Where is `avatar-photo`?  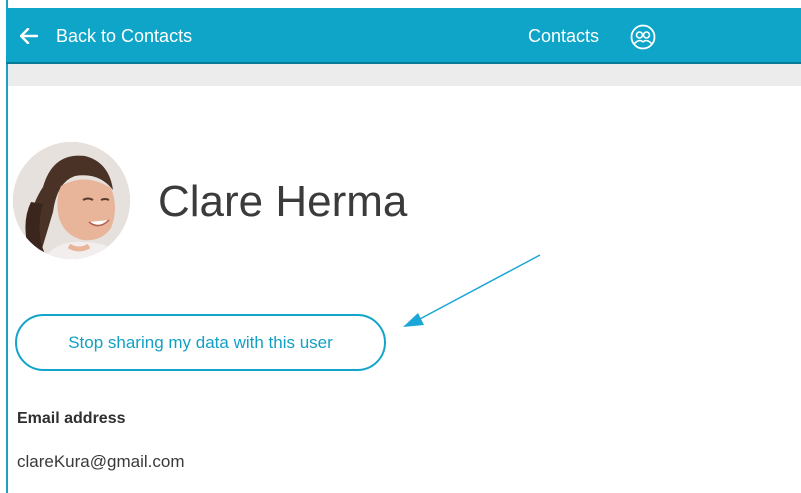 avatar-photo is located at coordinates (71, 200).